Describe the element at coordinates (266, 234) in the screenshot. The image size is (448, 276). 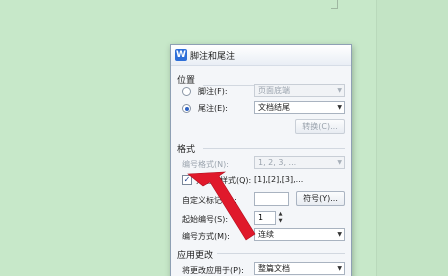
I see `numbering-value: 连续` at that location.